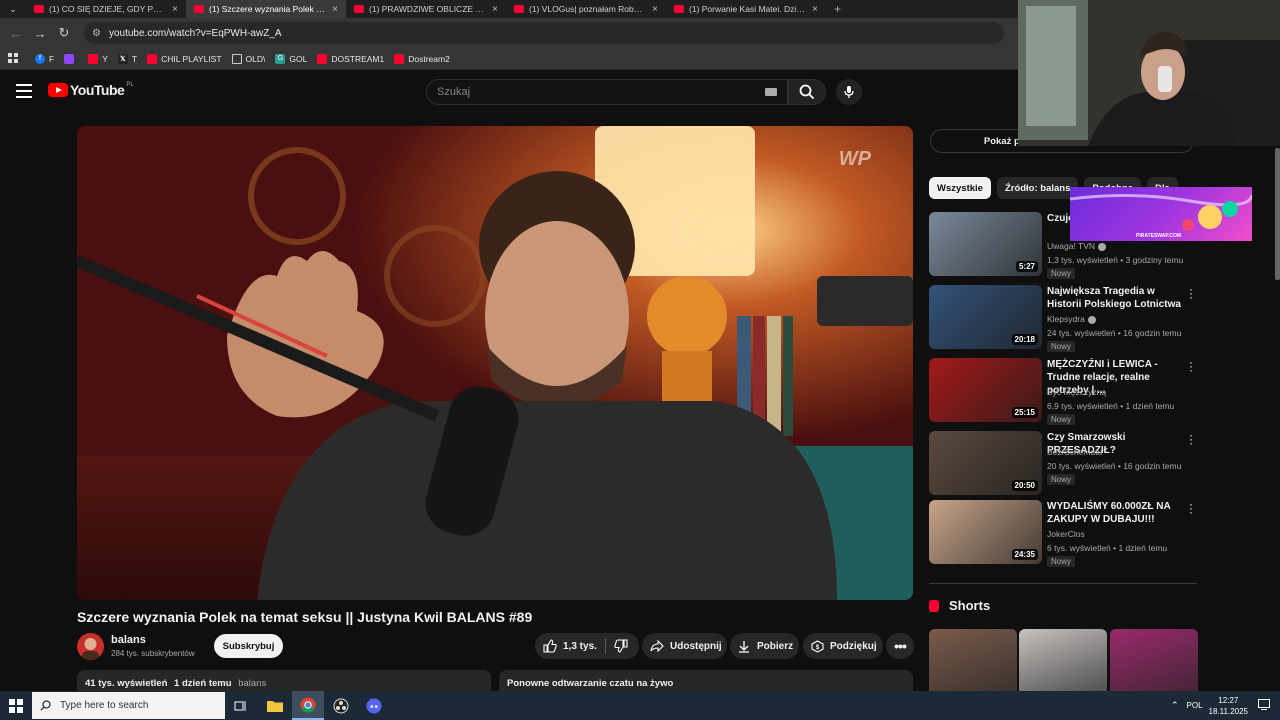 The height and width of the screenshot is (720, 1280). Describe the element at coordinates (126, 683) in the screenshot. I see `view-count: 41 tys. wyświetleń` at that location.